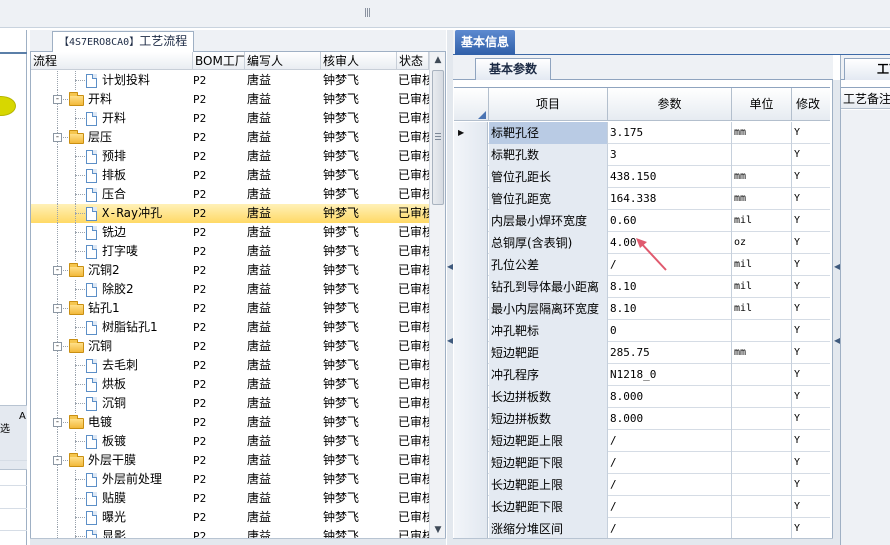  Describe the element at coordinates (230, 156) in the screenshot. I see `tree-row: 预排 P2 唐益 钟梦飞 已审核` at that location.